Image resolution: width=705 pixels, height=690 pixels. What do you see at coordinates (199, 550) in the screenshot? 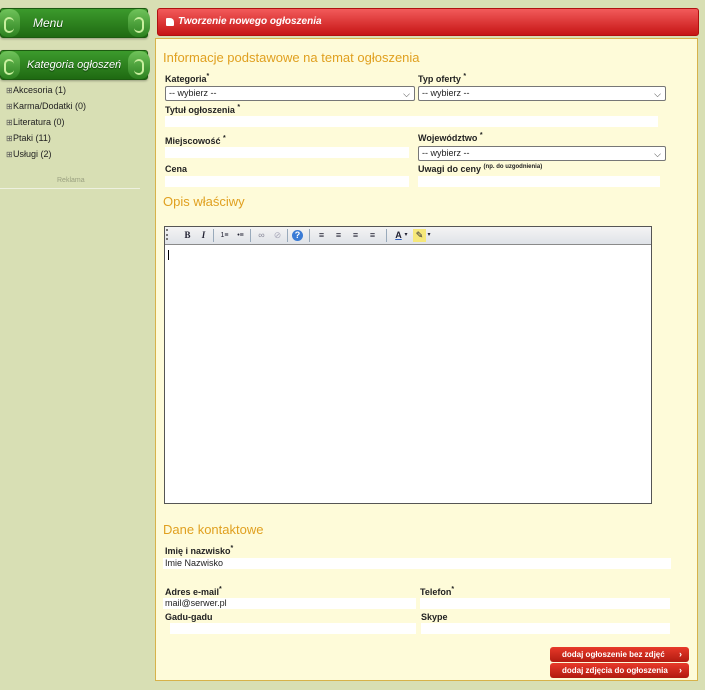
I see `name-label: Imię i nazwisko*` at bounding box center [199, 550].